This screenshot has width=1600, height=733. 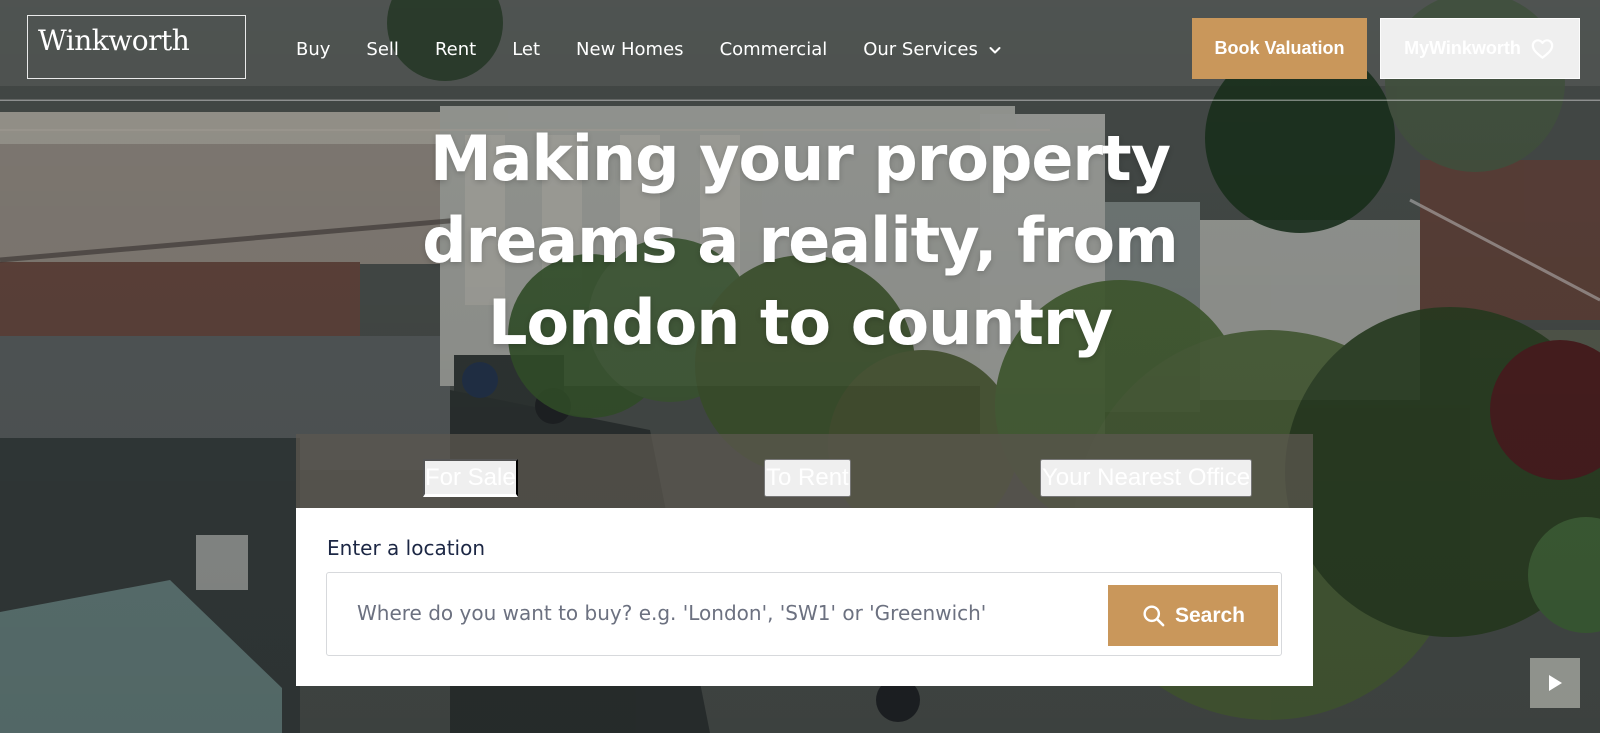 What do you see at coordinates (920, 49) in the screenshot?
I see `nav-our-services-label: Our Services` at bounding box center [920, 49].